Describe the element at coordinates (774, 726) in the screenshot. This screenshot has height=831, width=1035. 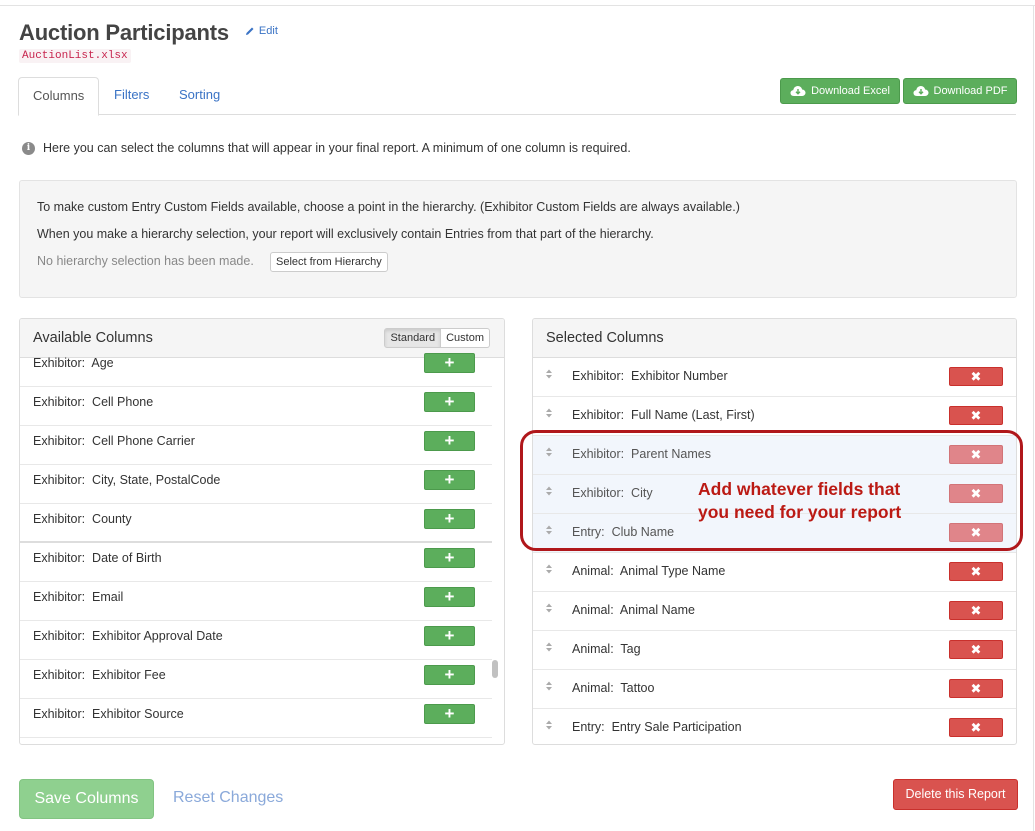
I see `selected-column-row: Entry: Entry Sale Participation ✖` at that location.